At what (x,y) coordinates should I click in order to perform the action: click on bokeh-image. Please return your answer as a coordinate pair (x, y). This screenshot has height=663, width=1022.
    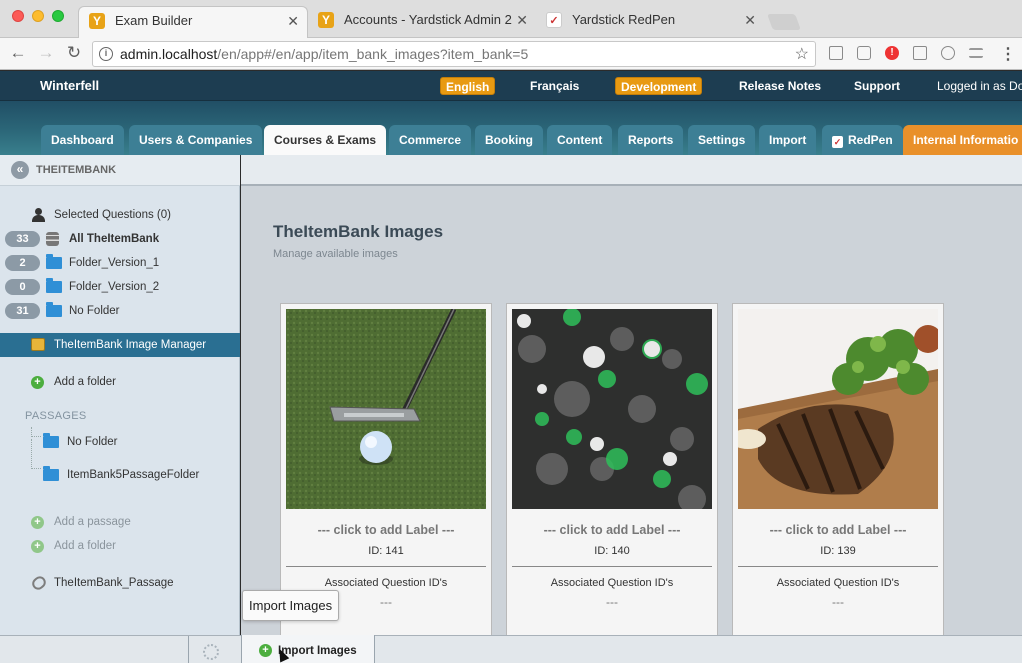
    Looking at the image, I should click on (612, 409).